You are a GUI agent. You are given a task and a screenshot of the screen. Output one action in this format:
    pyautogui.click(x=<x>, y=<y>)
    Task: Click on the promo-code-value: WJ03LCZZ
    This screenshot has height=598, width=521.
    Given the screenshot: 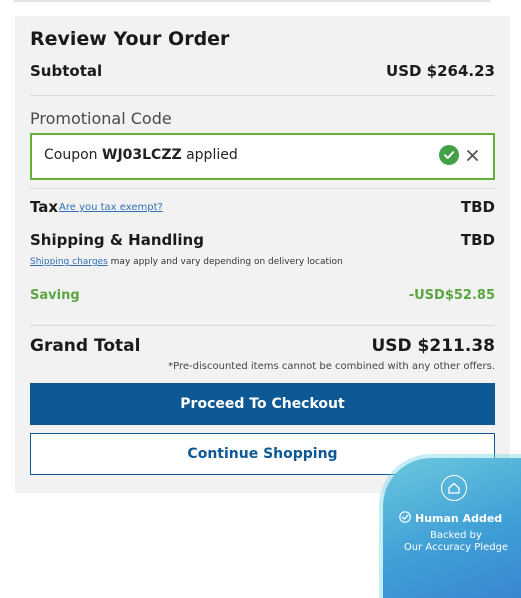 What is the action you would take?
    pyautogui.click(x=142, y=155)
    